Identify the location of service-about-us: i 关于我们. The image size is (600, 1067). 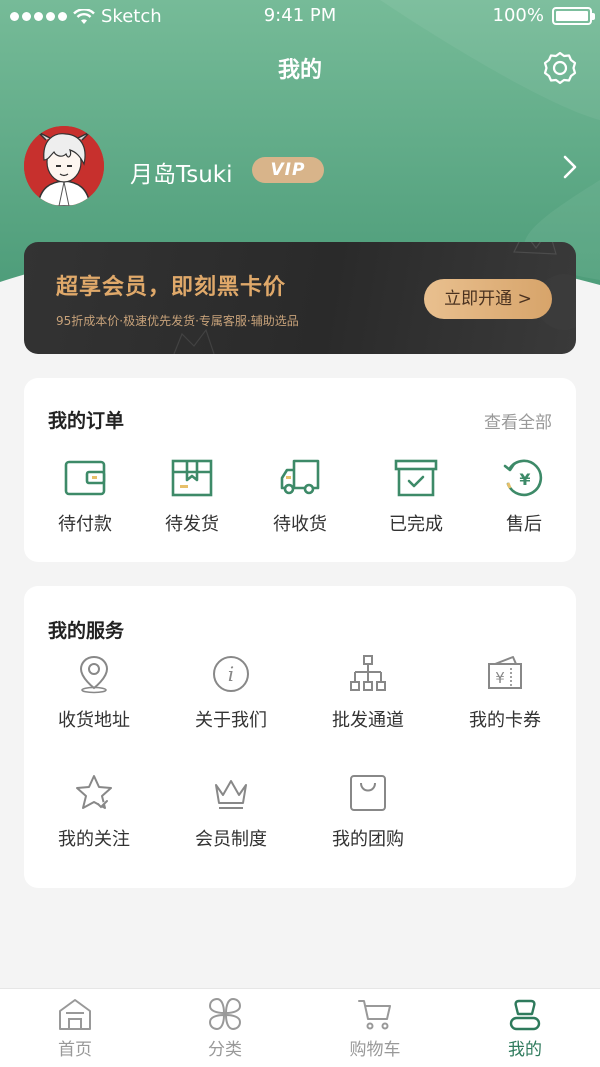
(231, 693).